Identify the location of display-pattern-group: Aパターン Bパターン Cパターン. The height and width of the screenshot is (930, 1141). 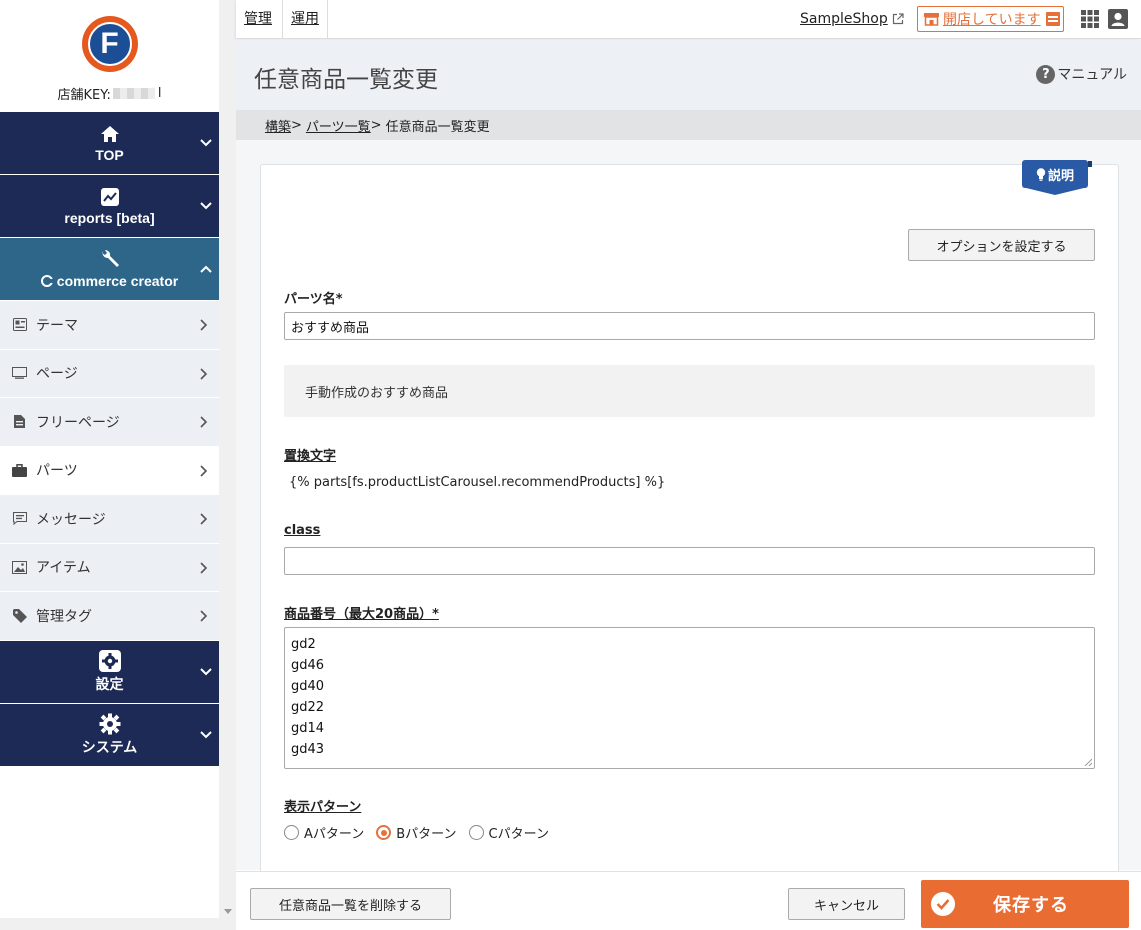
(422, 832).